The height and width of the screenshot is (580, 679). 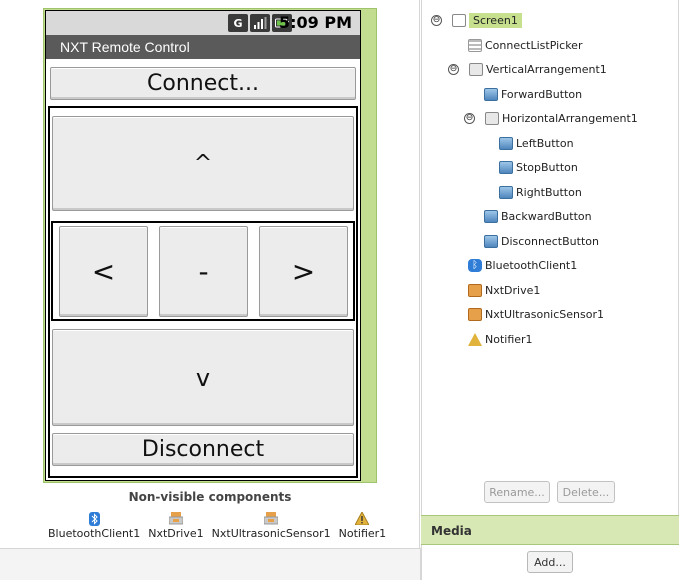 I want to click on tree-item-backward-button: BackwardButton, so click(x=538, y=216).